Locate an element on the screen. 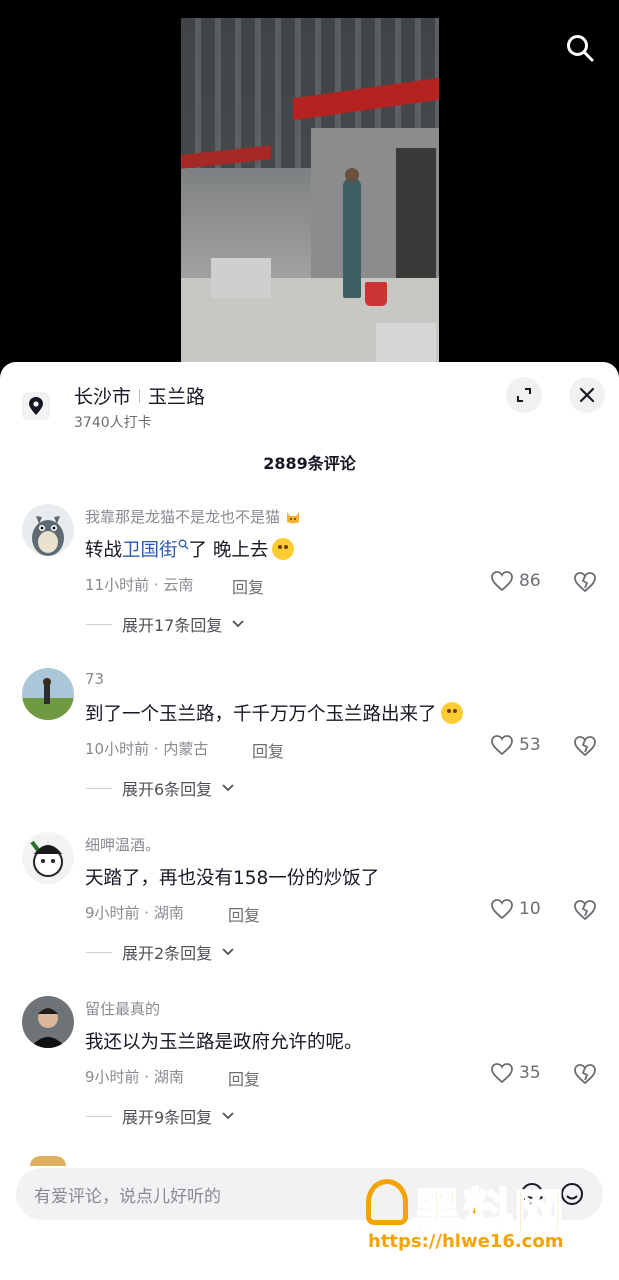 Image resolution: width=619 pixels, height=1280 pixels. comment-text-part: 了 晚上去 is located at coordinates (228, 550).